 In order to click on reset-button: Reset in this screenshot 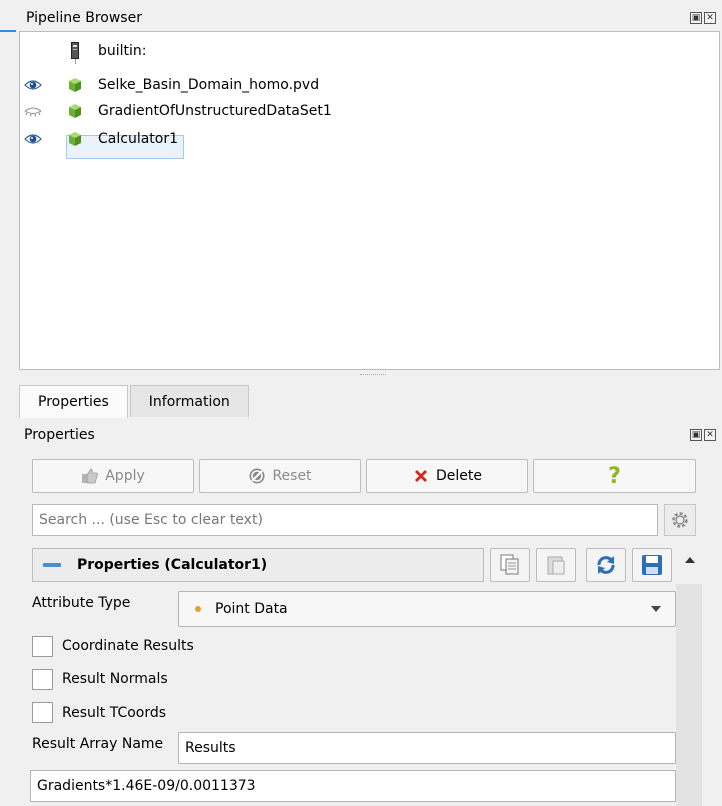, I will do `click(280, 476)`.